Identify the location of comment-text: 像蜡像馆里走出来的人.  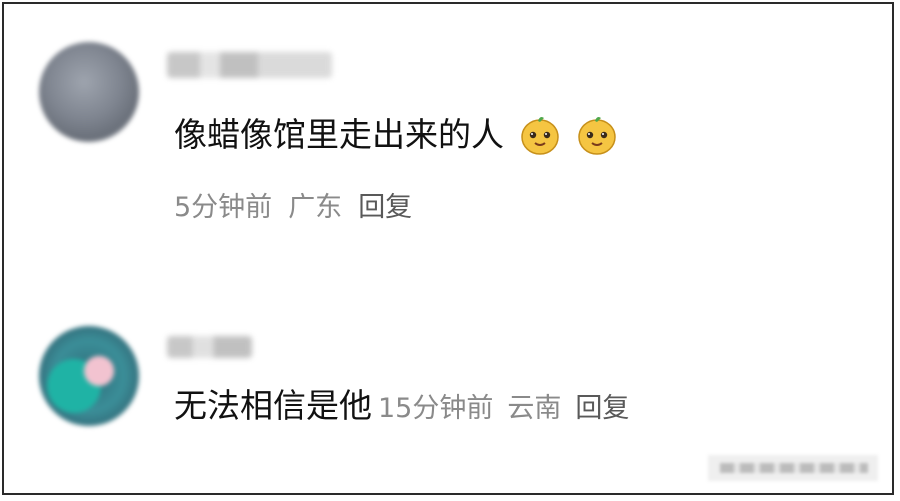
(339, 134).